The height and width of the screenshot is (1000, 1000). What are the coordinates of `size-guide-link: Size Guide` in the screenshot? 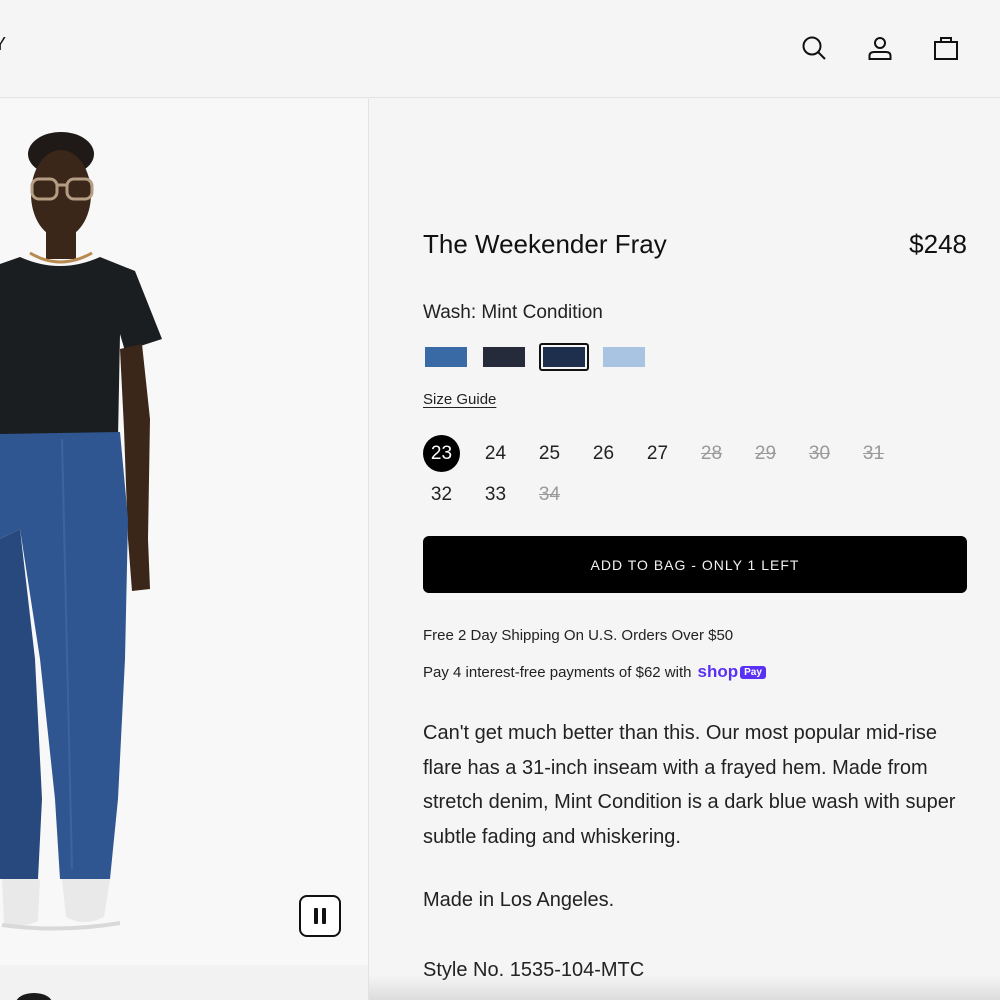 It's located at (459, 399).